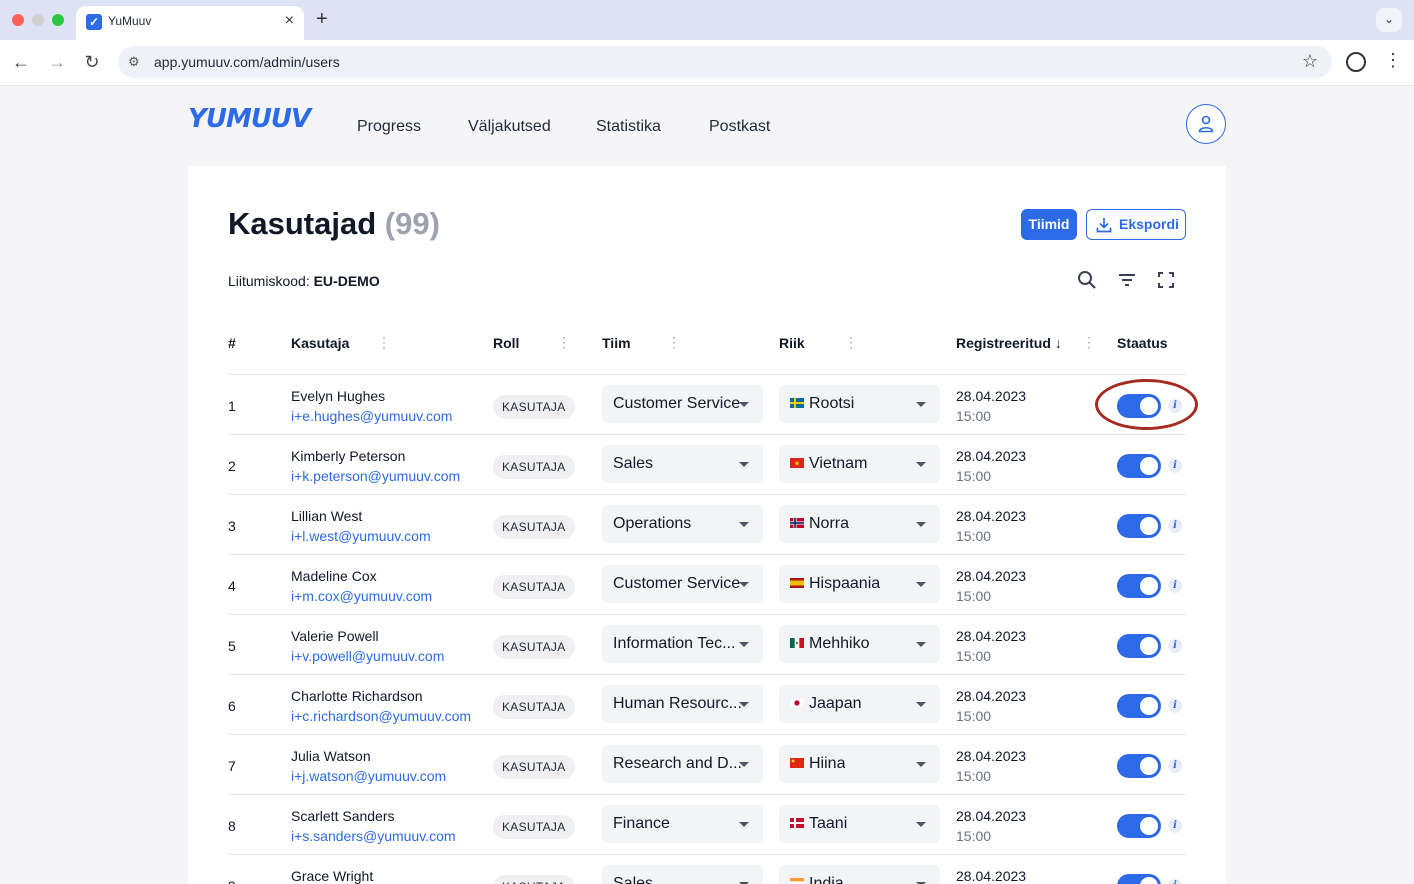  I want to click on site-settings-icon: ⚙, so click(134, 62).